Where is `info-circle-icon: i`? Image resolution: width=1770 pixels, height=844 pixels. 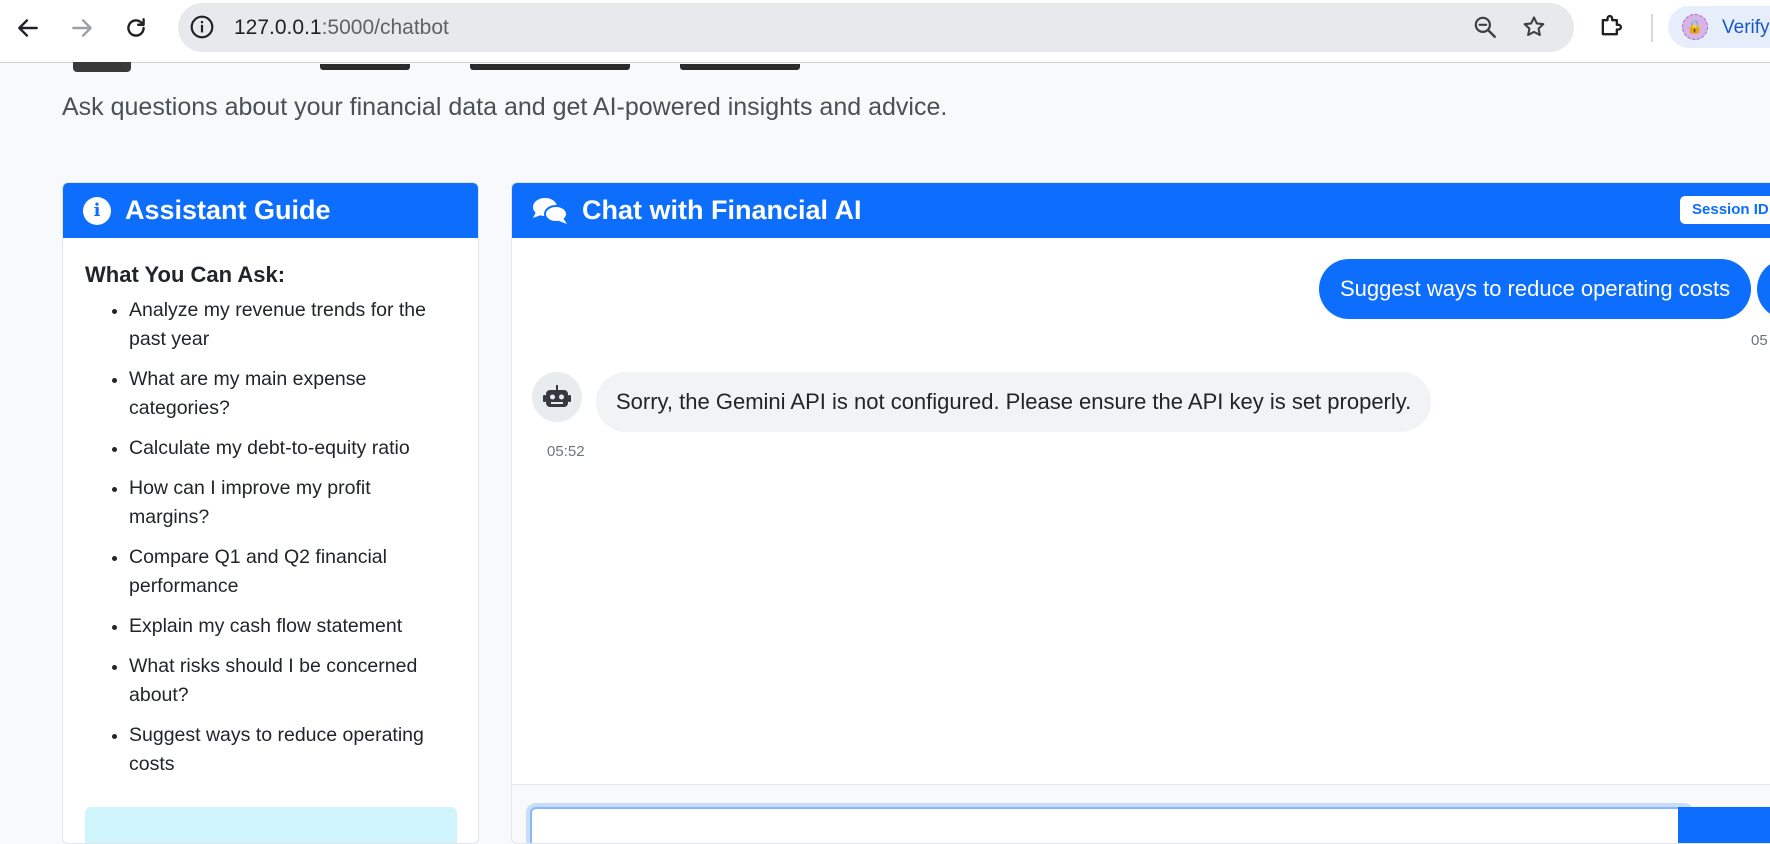
info-circle-icon: i is located at coordinates (97, 210).